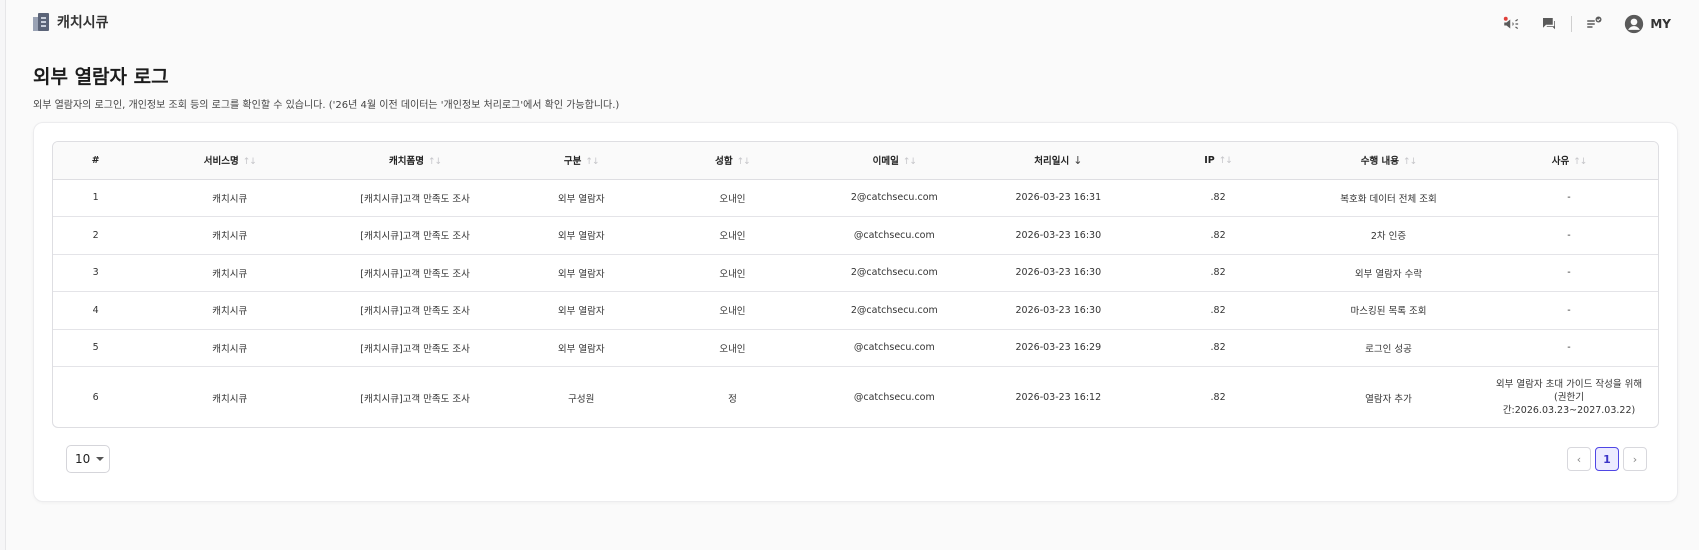 The width and height of the screenshot is (1699, 550). Describe the element at coordinates (83, 459) in the screenshot. I see `page-size-value: 10` at that location.